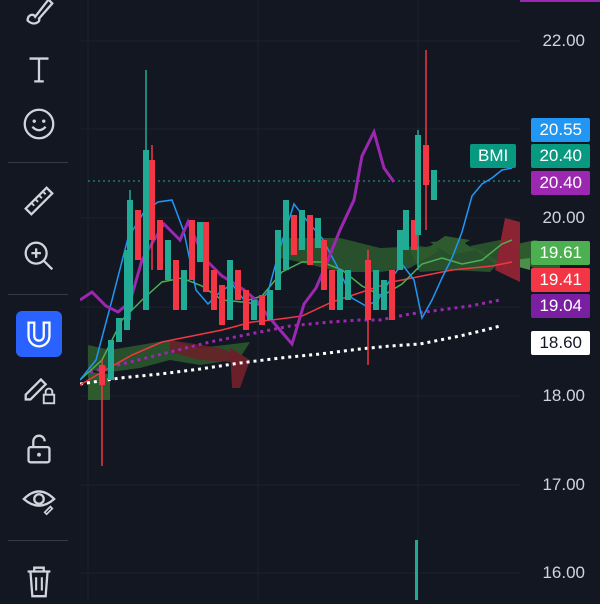 The height and width of the screenshot is (604, 600). Describe the element at coordinates (560, 130) in the screenshot. I see `blue-price-badge: 20.55` at that location.